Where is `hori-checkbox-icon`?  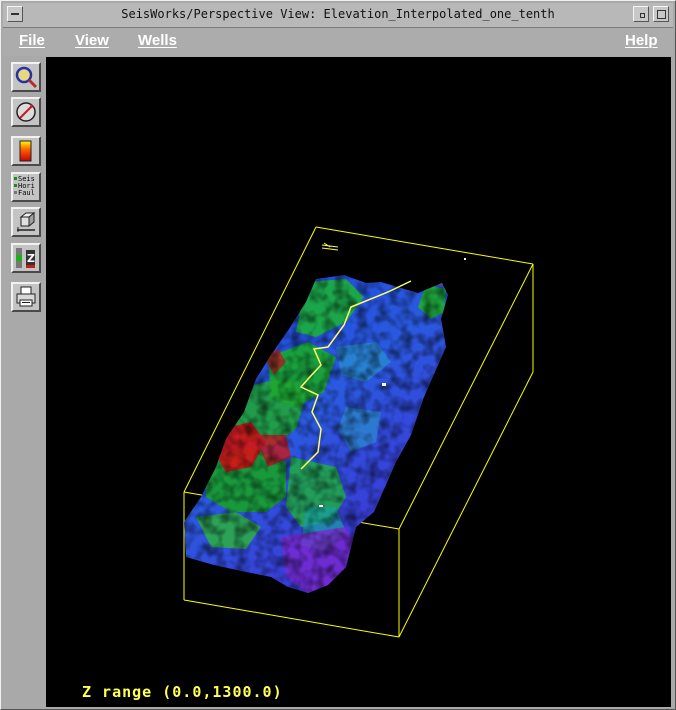
hori-checkbox-icon is located at coordinates (15, 185).